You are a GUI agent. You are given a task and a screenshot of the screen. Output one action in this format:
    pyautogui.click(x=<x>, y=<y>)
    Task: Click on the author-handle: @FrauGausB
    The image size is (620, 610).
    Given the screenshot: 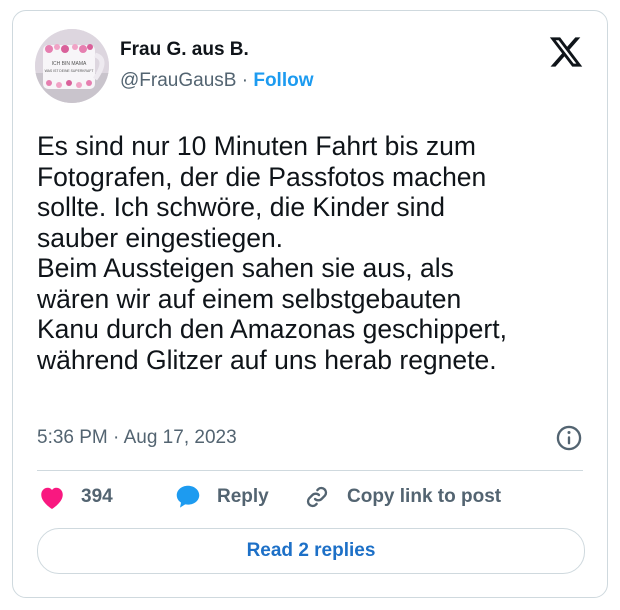 What is the action you would take?
    pyautogui.click(x=178, y=80)
    